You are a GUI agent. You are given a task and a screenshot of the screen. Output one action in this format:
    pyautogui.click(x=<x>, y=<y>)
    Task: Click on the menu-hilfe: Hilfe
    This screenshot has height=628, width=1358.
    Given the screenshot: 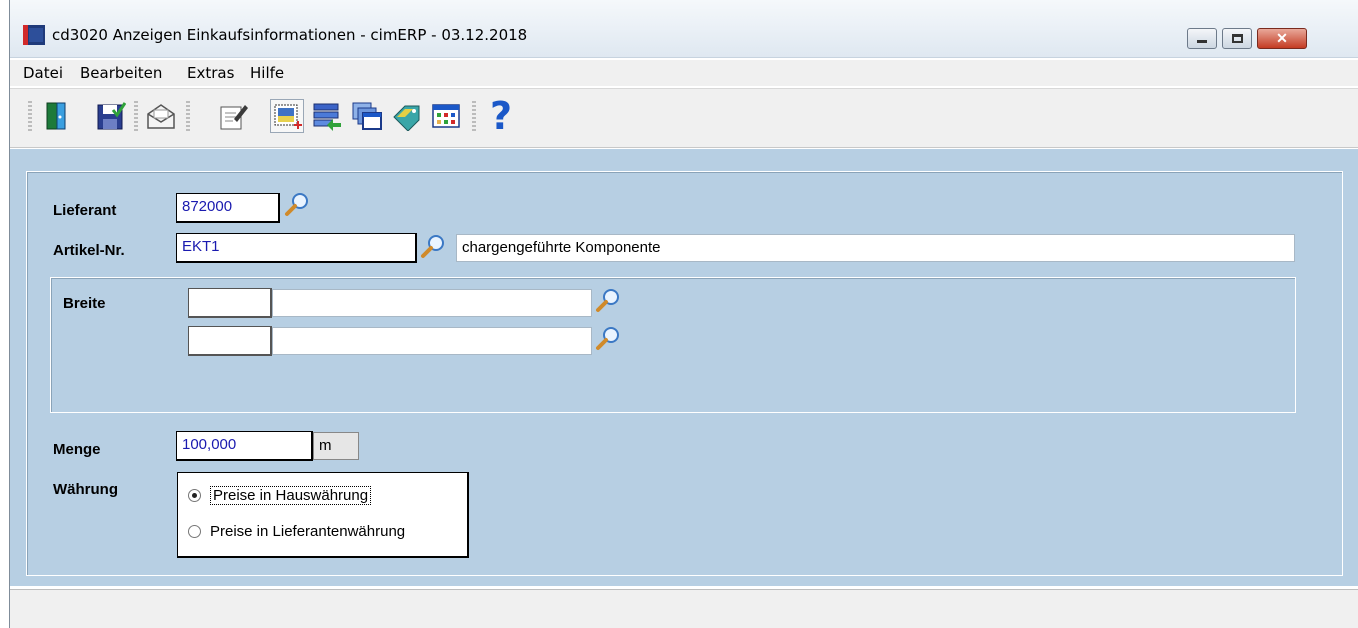 What is the action you would take?
    pyautogui.click(x=267, y=73)
    